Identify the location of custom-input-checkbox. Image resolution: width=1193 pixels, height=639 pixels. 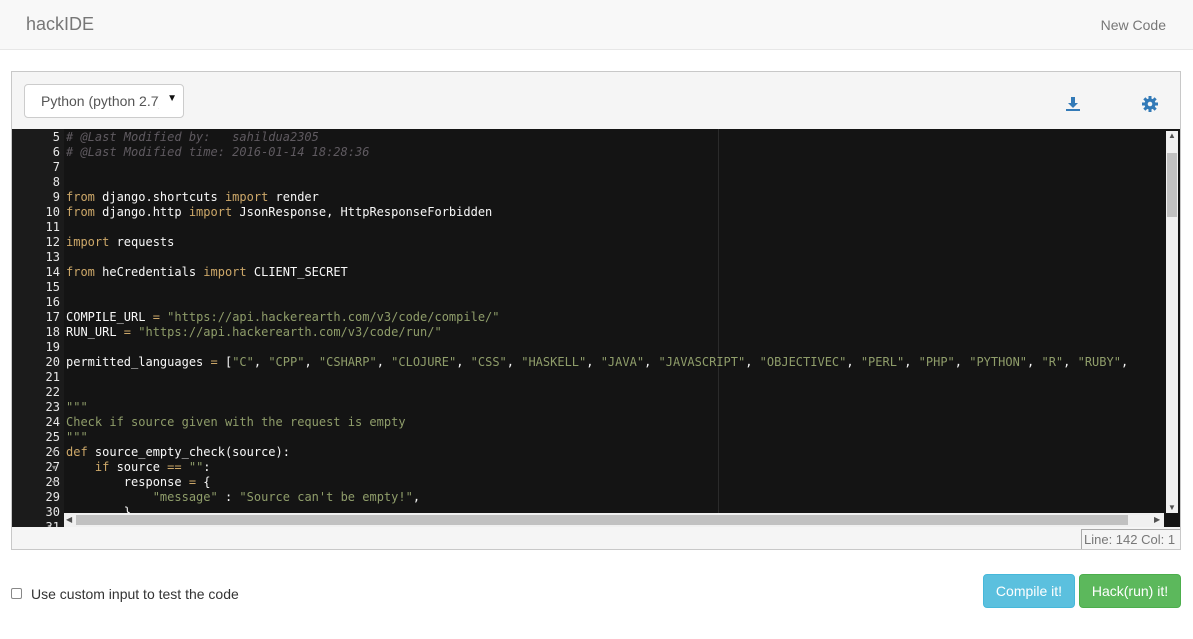
(16, 593).